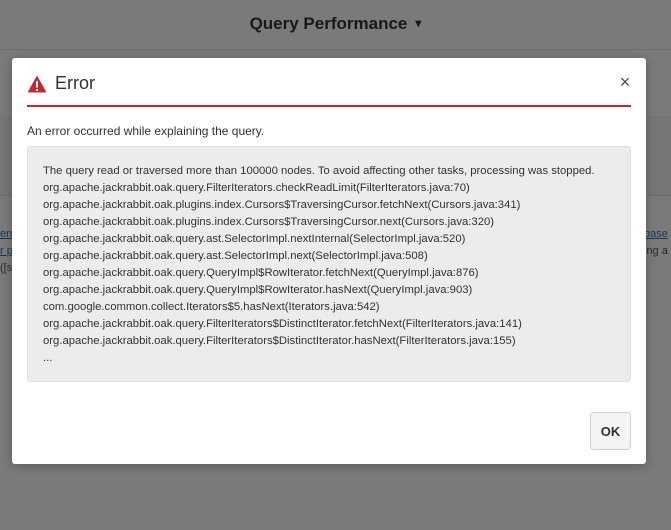 The width and height of the screenshot is (671, 530). What do you see at coordinates (610, 431) in the screenshot?
I see `ok-button: OK` at bounding box center [610, 431].